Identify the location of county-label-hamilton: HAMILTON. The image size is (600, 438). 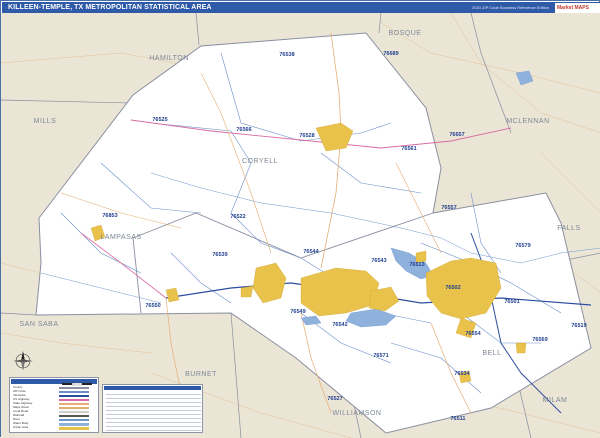
(169, 58).